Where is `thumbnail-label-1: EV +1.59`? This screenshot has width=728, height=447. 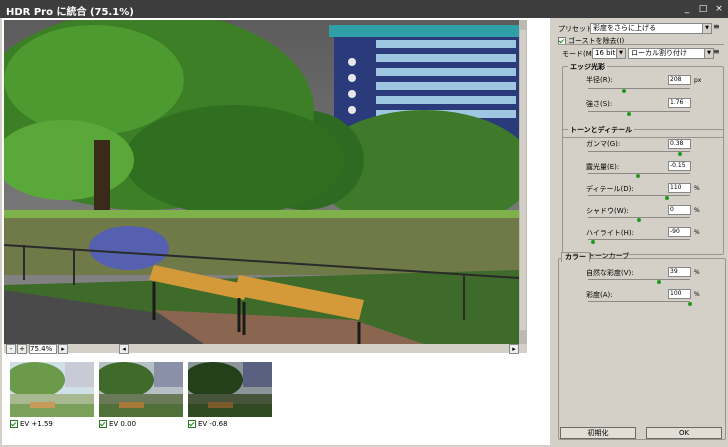
thumbnail-label-1: EV +1.59 is located at coordinates (31, 424).